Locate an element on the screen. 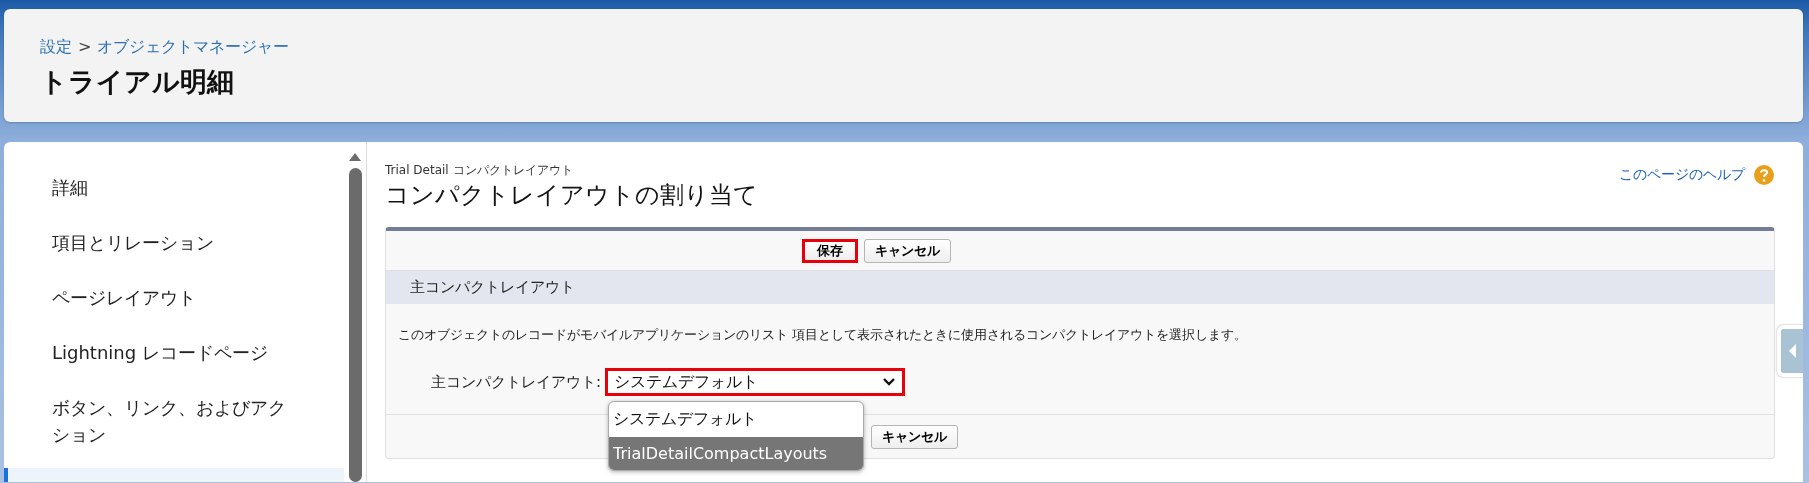 This screenshot has width=1809, height=483. sidebar-item: ボタン、リンク、およびアクション is located at coordinates (152, 421).